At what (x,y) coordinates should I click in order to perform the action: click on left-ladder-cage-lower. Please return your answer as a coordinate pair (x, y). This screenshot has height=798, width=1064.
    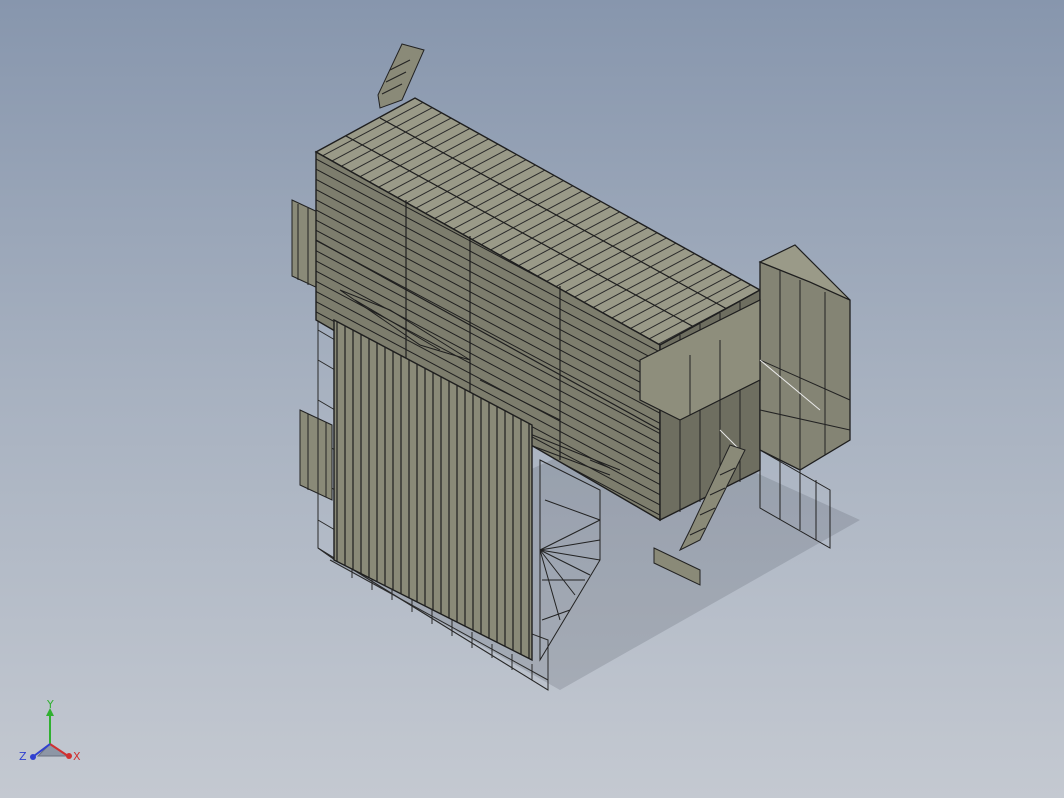
    Looking at the image, I should click on (316, 455).